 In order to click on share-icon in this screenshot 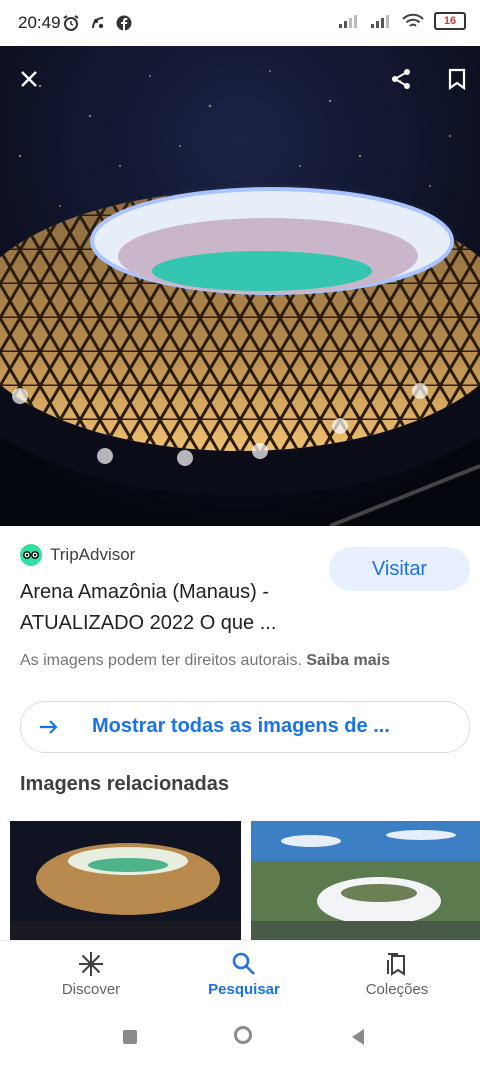, I will do `click(401, 79)`.